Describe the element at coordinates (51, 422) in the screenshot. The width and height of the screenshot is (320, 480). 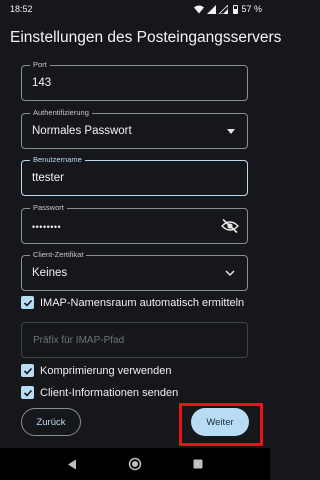
I see `back-button: Zurück` at that location.